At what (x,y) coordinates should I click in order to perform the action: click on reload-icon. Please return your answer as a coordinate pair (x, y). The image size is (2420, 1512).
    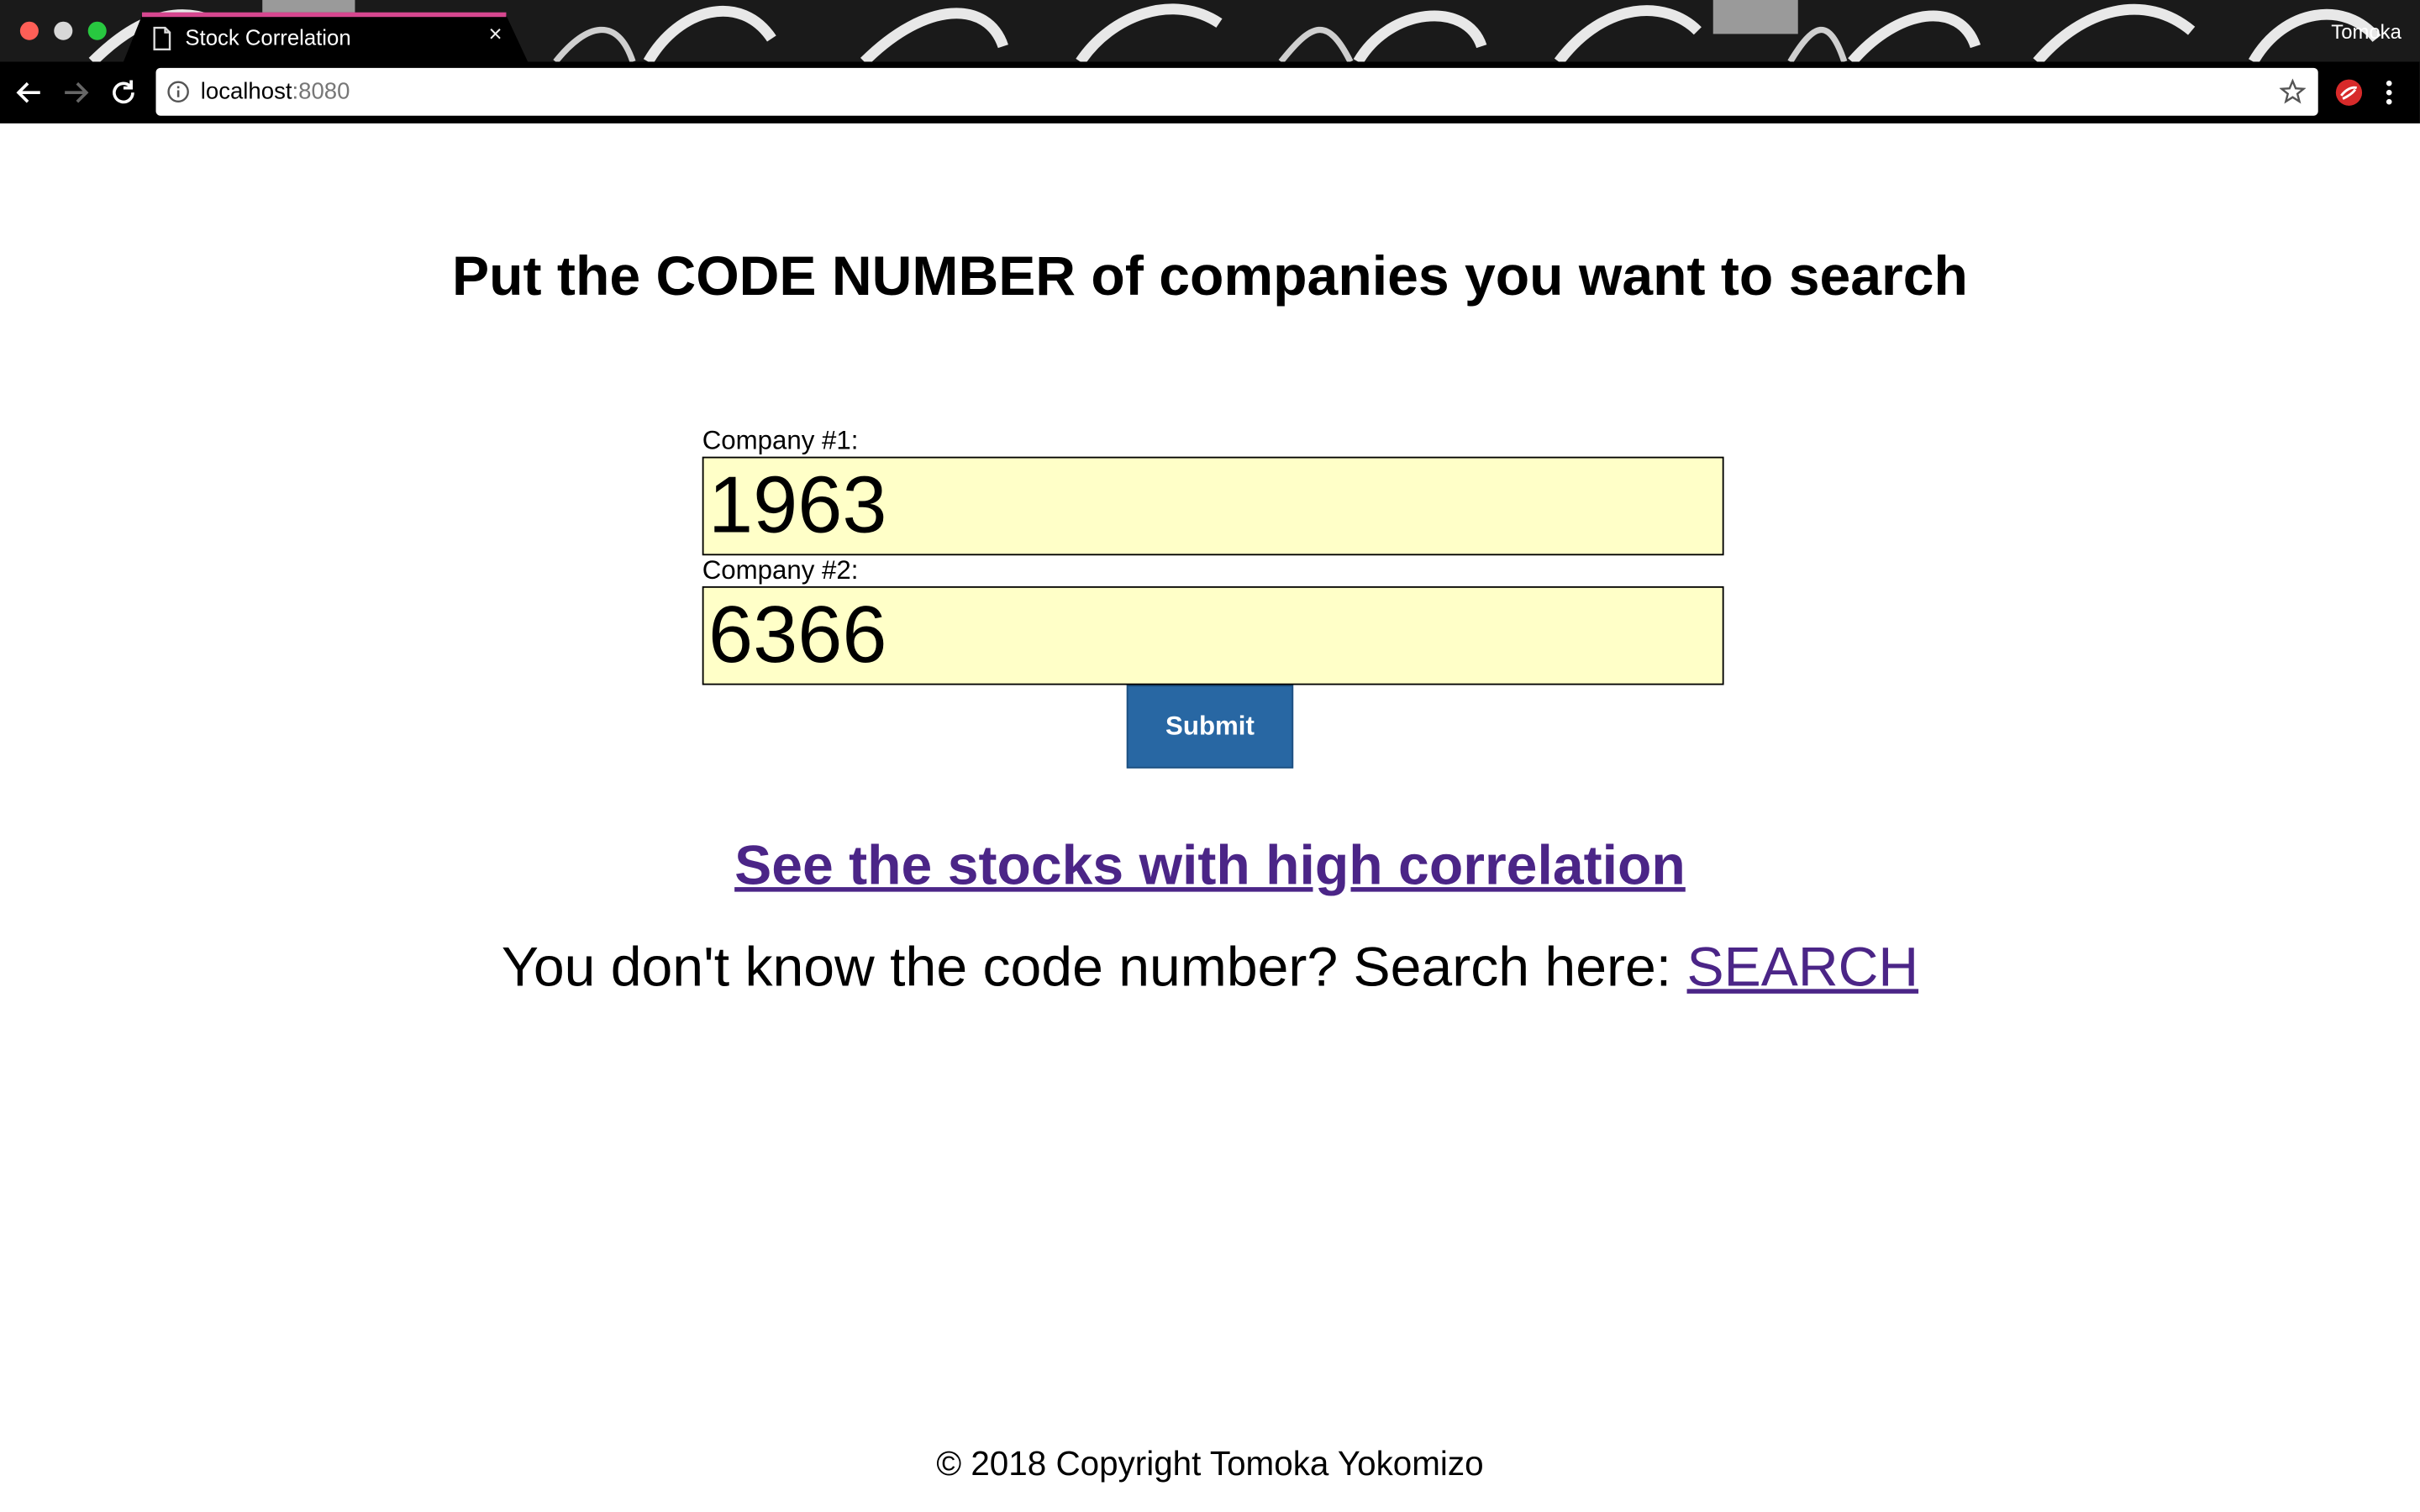
    Looking at the image, I should click on (124, 92).